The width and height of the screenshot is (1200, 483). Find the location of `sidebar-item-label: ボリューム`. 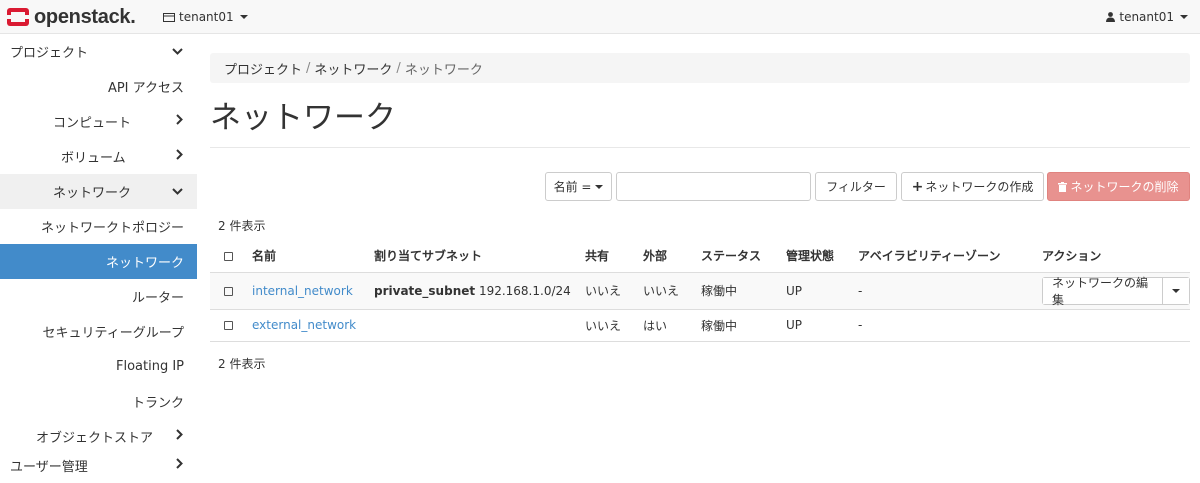

sidebar-item-label: ボリューム is located at coordinates (93, 158).